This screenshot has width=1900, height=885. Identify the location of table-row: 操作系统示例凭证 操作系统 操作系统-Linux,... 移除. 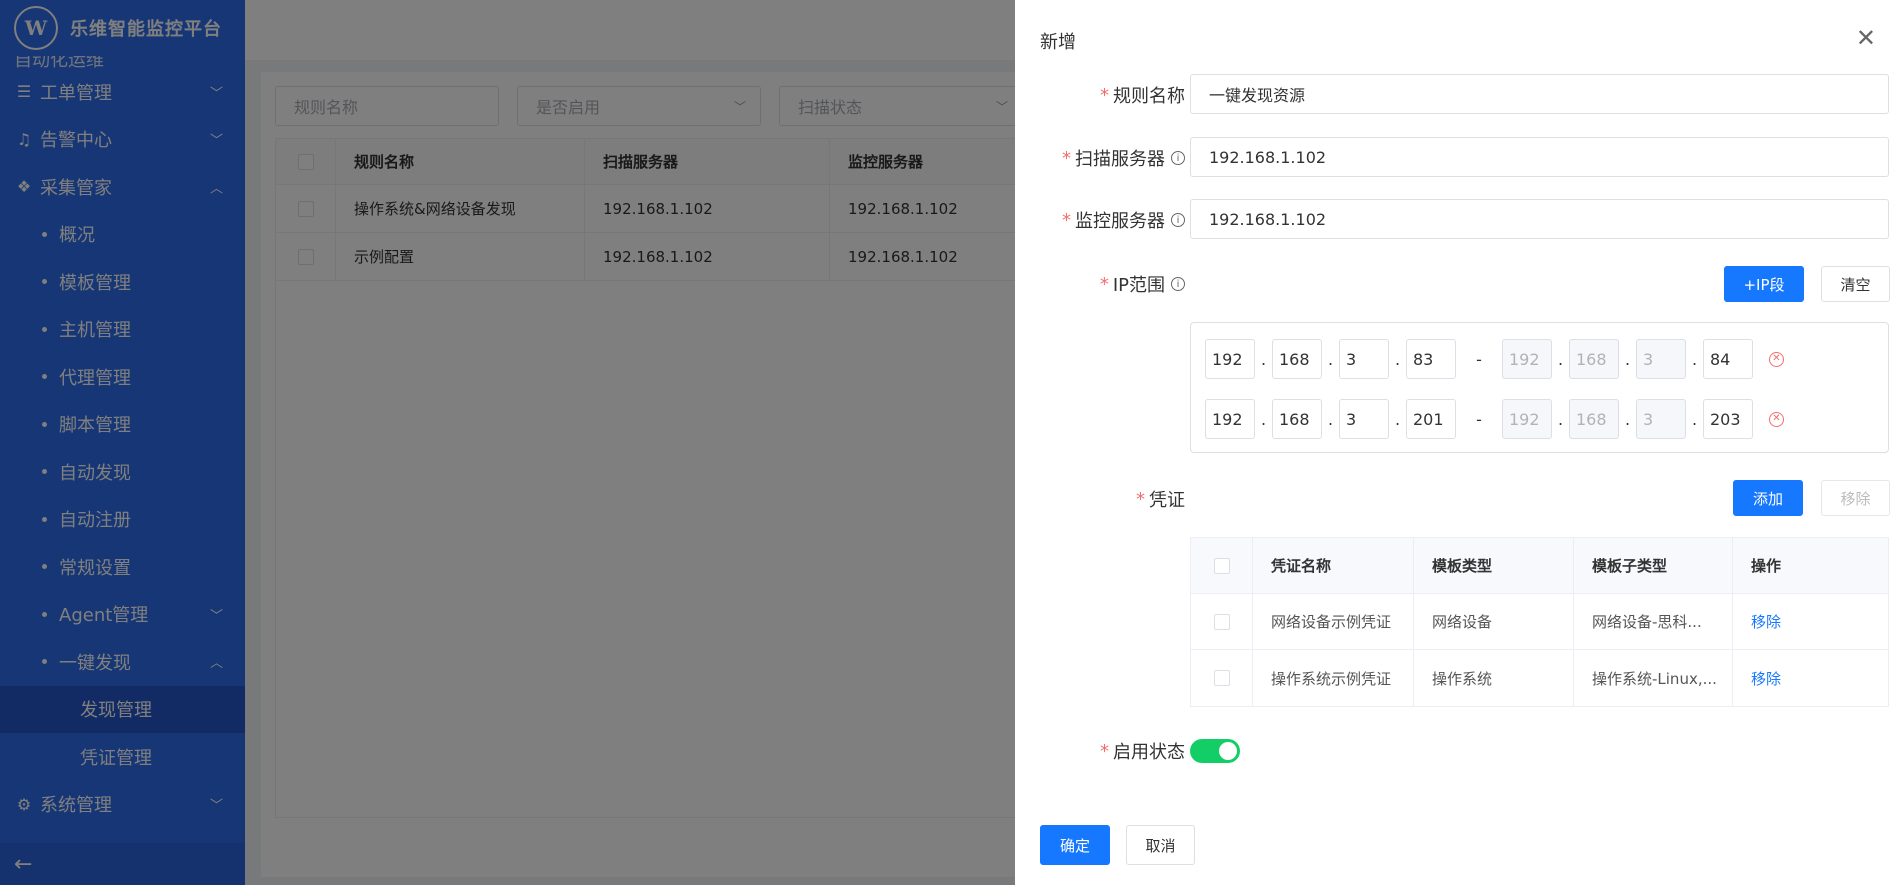
(1539, 678).